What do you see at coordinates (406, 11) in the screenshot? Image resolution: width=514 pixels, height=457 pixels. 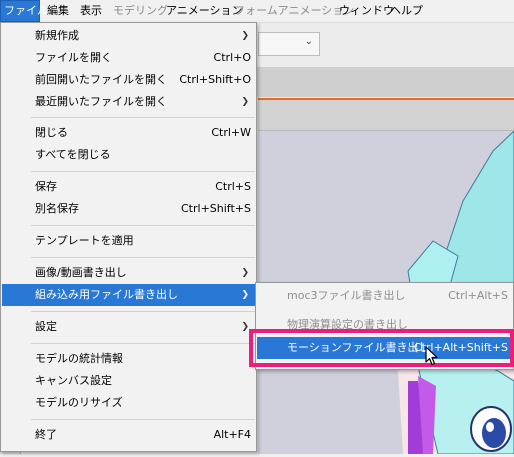 I see `menu-help: ヘルプ` at bounding box center [406, 11].